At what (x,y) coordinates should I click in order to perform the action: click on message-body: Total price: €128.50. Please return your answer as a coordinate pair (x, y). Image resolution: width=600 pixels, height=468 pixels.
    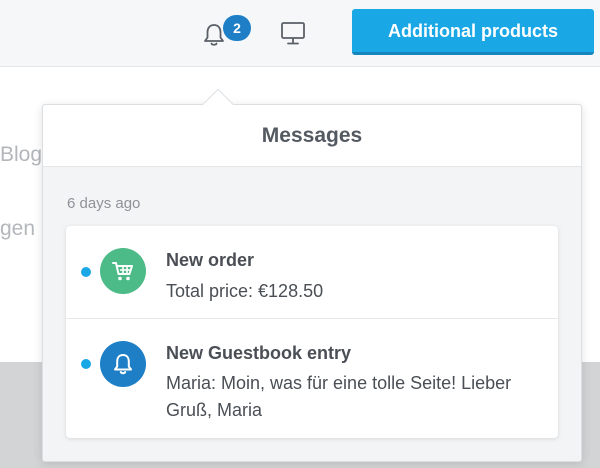
    Looking at the image, I should click on (245, 291).